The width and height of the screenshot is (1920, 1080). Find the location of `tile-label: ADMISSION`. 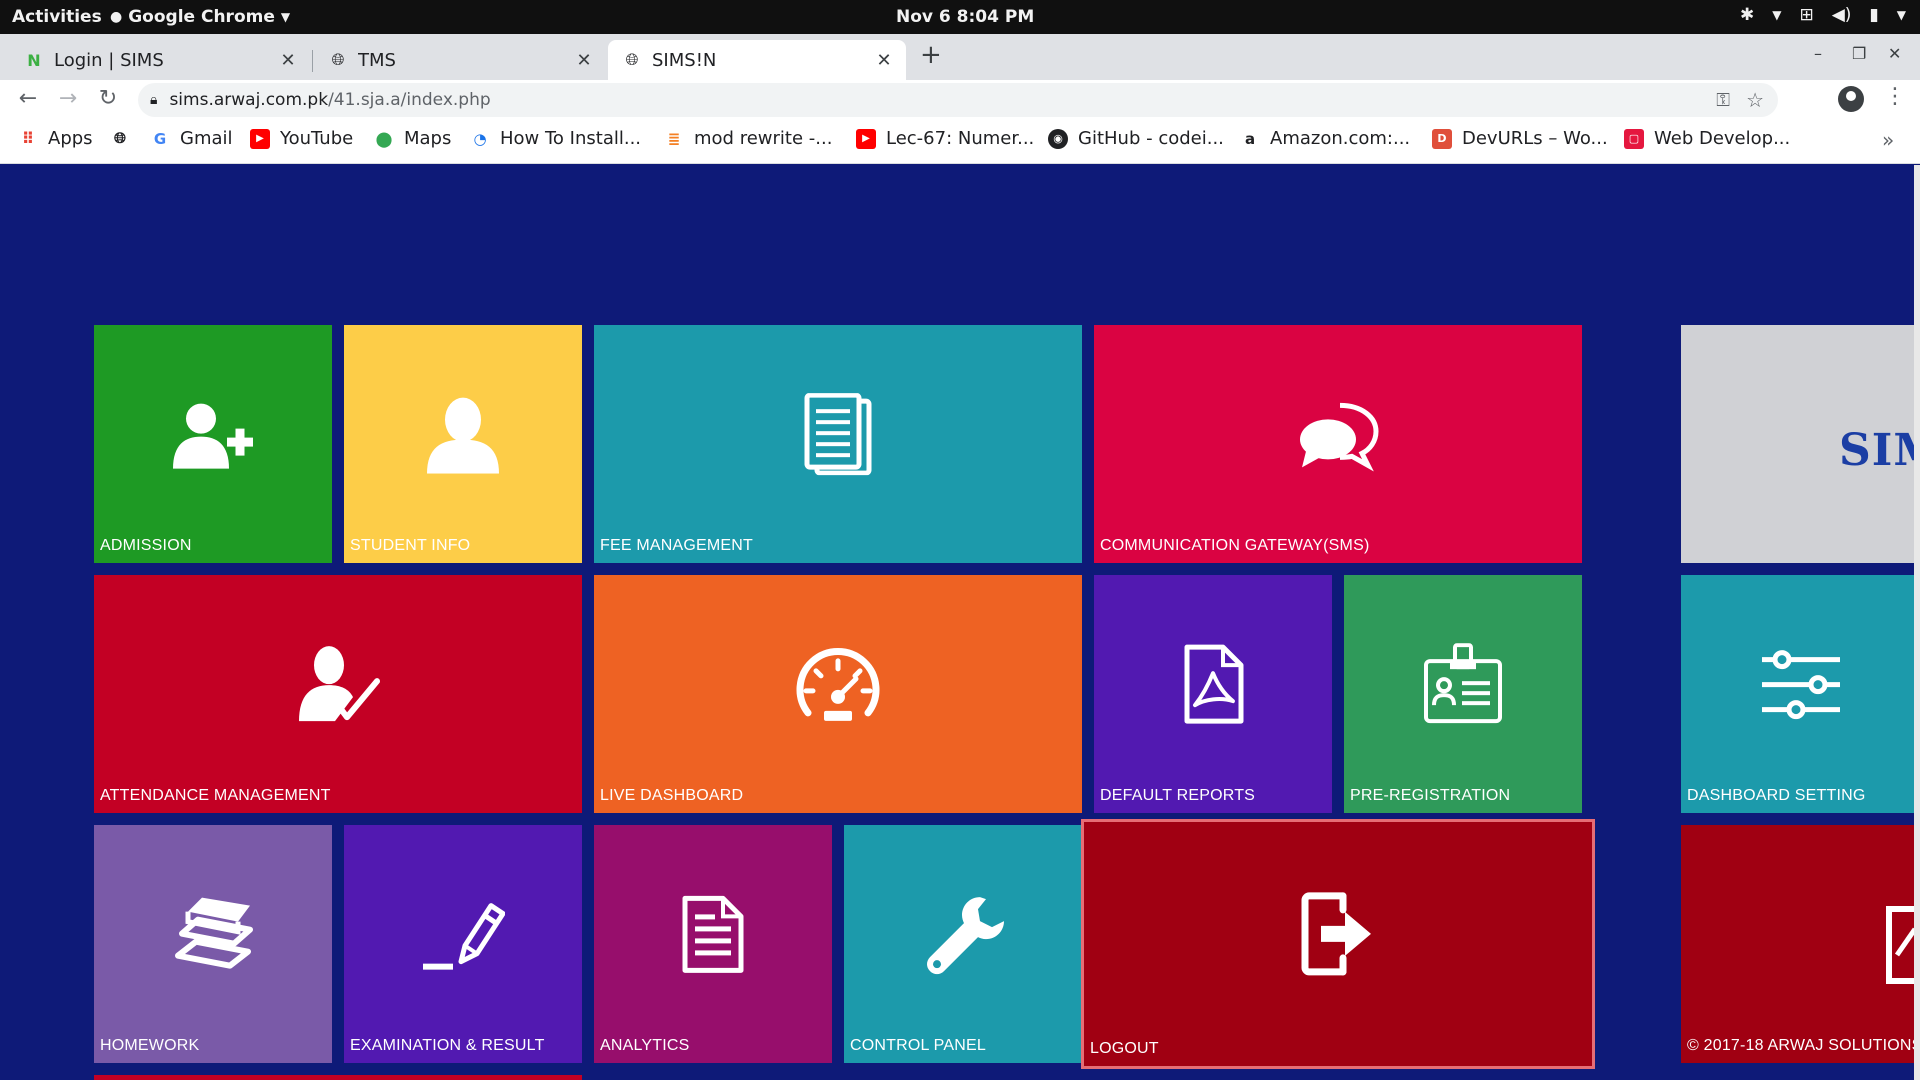

tile-label: ADMISSION is located at coordinates (146, 545).